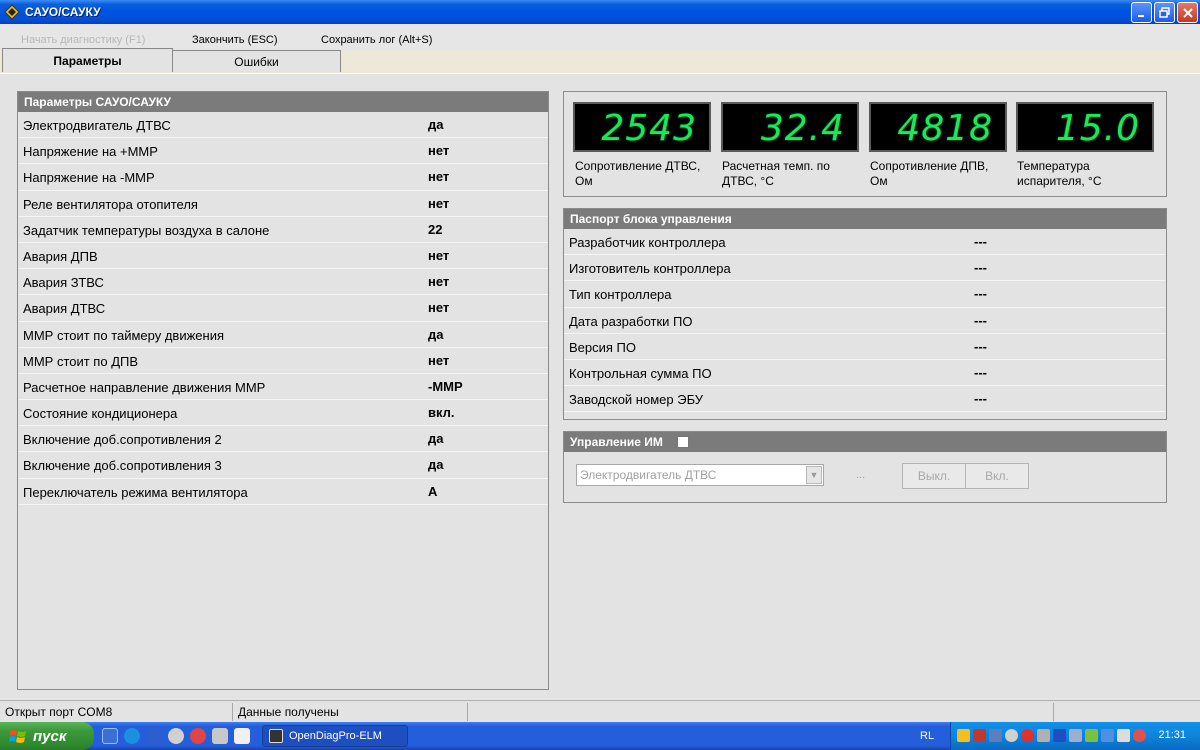 Image resolution: width=1200 pixels, height=750 pixels. I want to click on windows-logo-icon, so click(17, 736).